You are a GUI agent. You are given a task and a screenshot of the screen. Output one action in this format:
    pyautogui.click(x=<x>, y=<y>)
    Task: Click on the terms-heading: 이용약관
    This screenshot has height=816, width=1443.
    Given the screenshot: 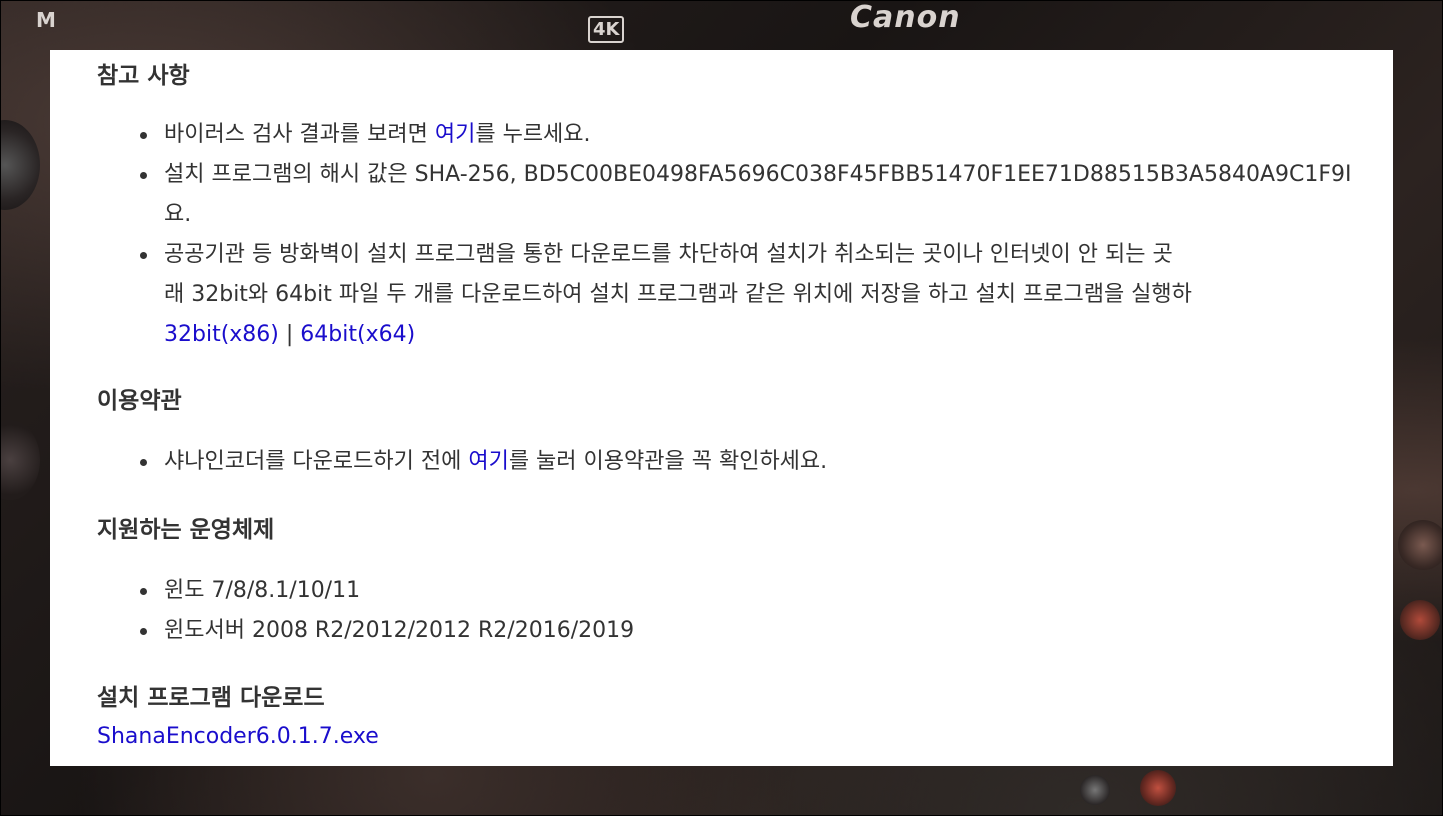 What is the action you would take?
    pyautogui.click(x=139, y=401)
    